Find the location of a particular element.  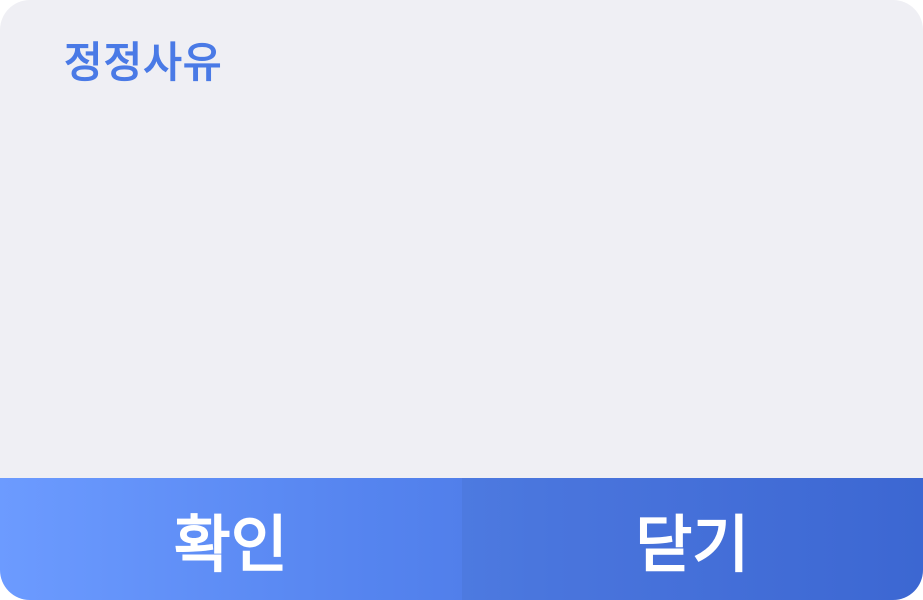

close-button: 닫기 is located at coordinates (692, 539).